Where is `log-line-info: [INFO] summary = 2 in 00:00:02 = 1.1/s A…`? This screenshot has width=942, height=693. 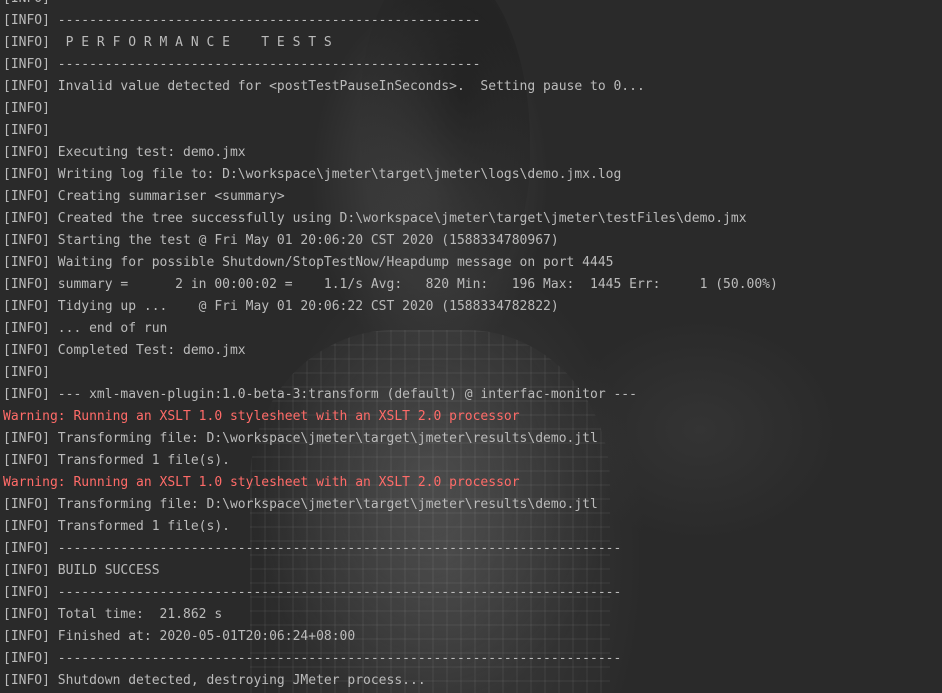
log-line-info: [INFO] summary = 2 in 00:00:02 = 1.1/s A… is located at coordinates (390, 284).